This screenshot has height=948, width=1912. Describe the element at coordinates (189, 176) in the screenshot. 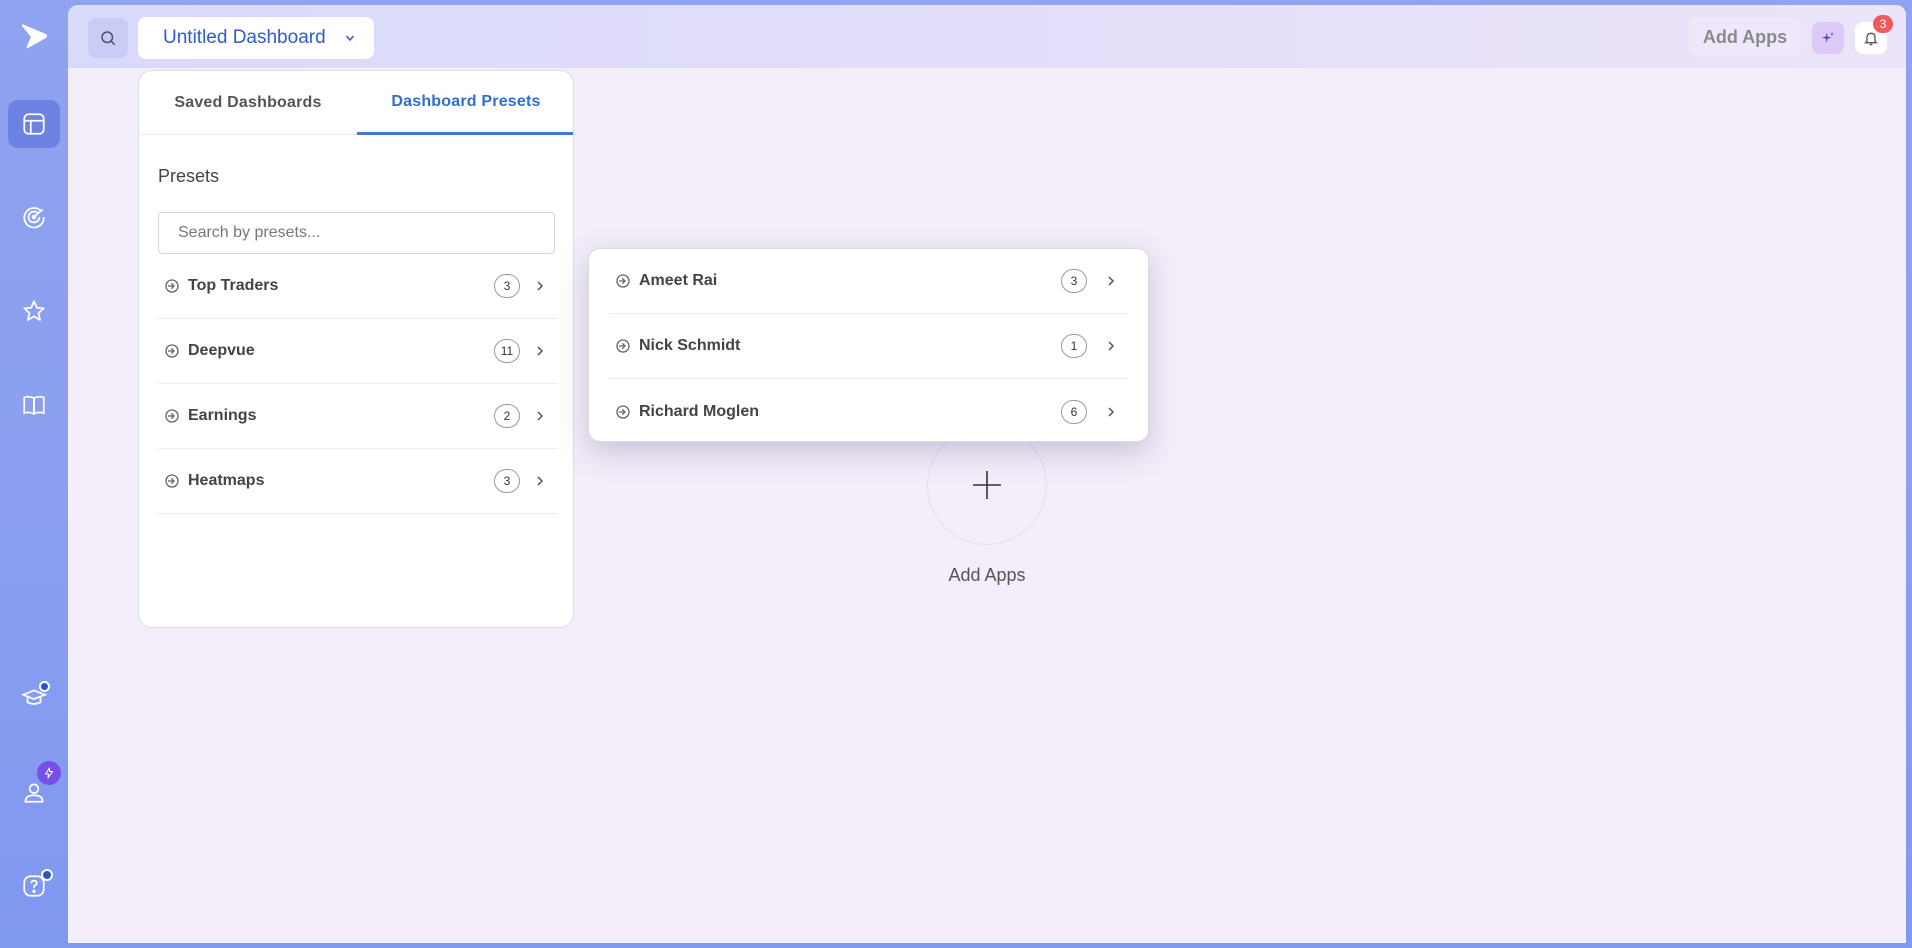

I see `presets-heading: Presets` at that location.